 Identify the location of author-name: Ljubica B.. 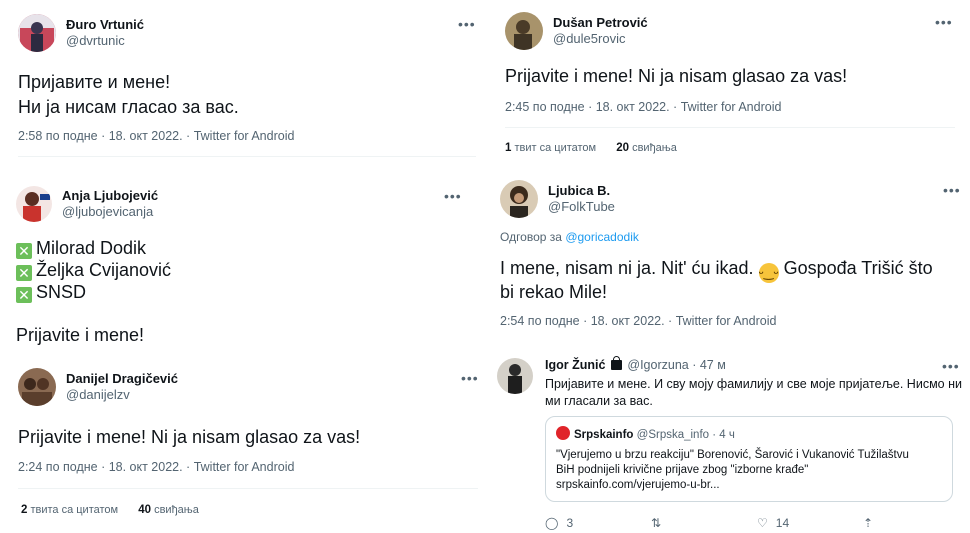
(581, 191).